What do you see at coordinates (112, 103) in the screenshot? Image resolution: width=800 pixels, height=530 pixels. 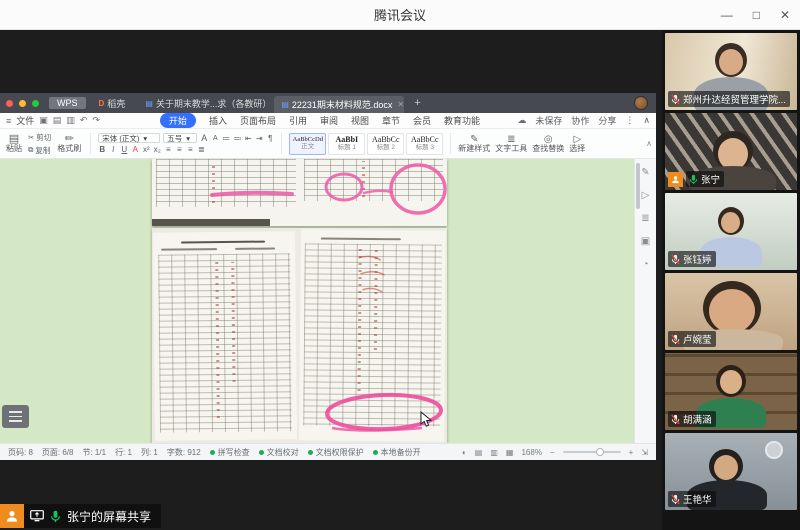 I see `tab-docer: D 稻壳` at bounding box center [112, 103].